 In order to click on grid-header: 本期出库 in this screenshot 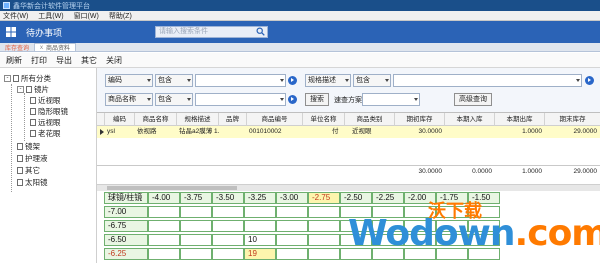, I will do `click(520, 119)`.